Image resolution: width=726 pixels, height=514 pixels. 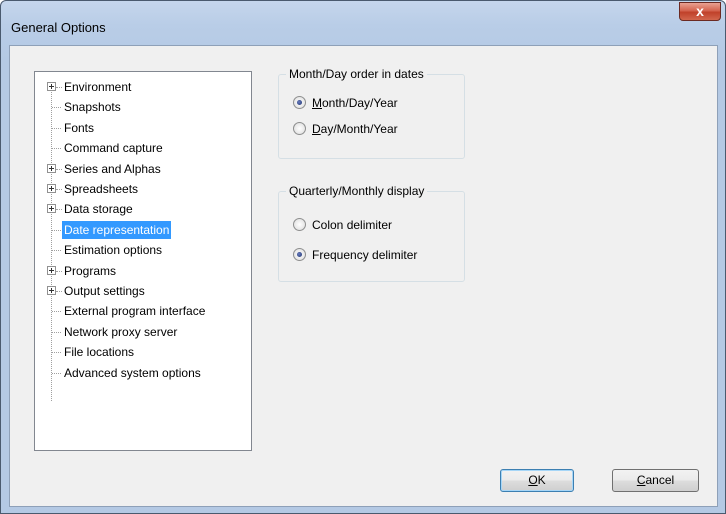 I want to click on tree-item: Spreadsheets, so click(x=142, y=189).